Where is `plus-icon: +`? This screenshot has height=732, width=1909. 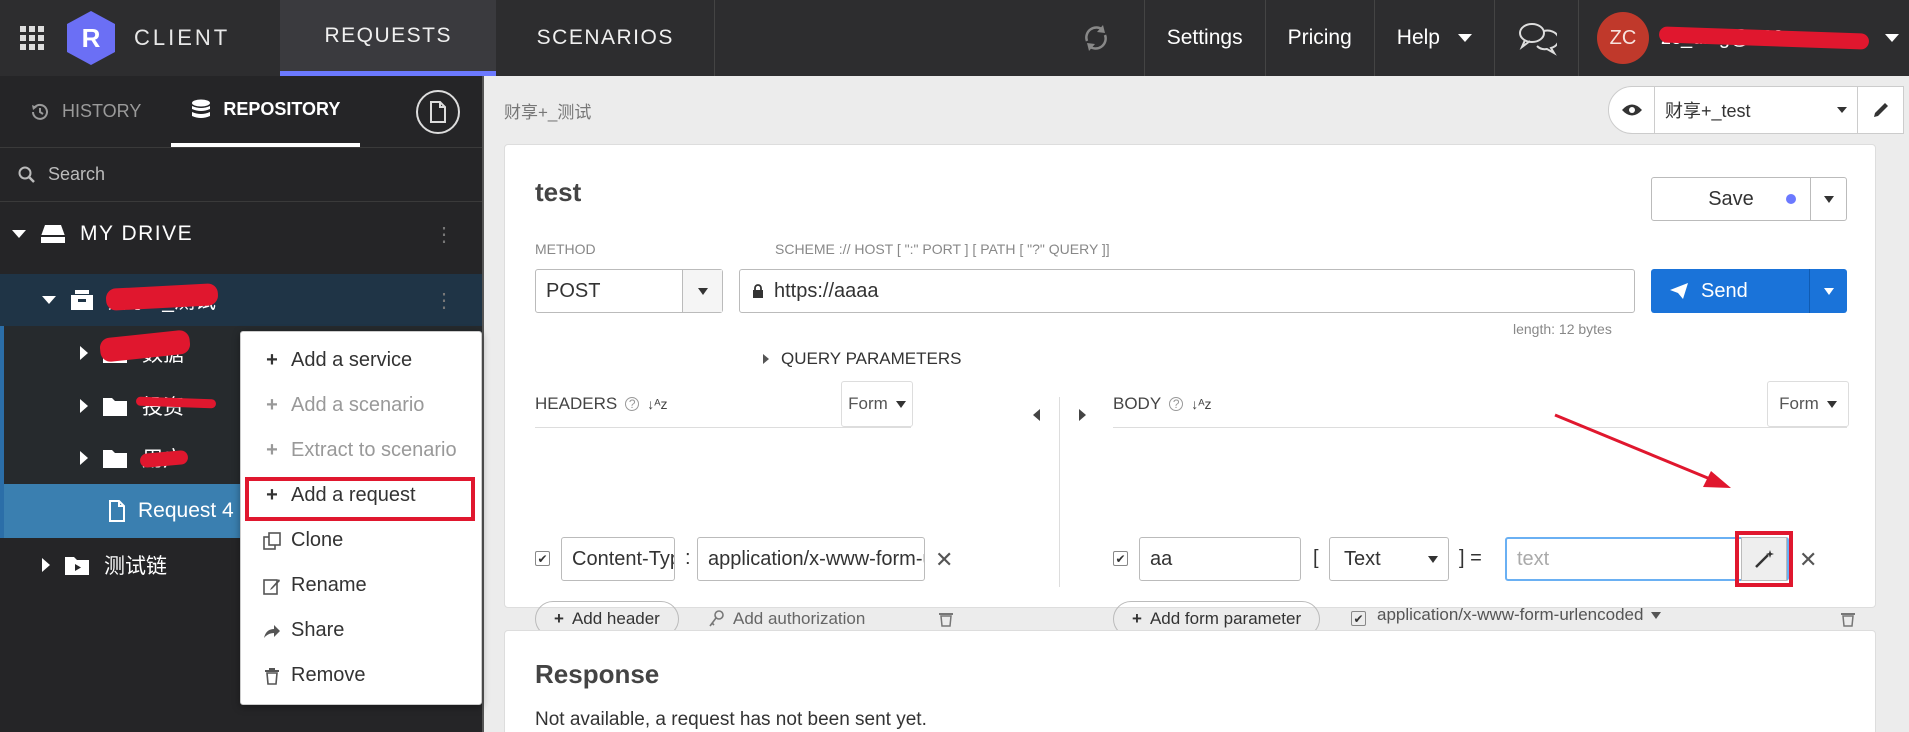 plus-icon: + is located at coordinates (1137, 618).